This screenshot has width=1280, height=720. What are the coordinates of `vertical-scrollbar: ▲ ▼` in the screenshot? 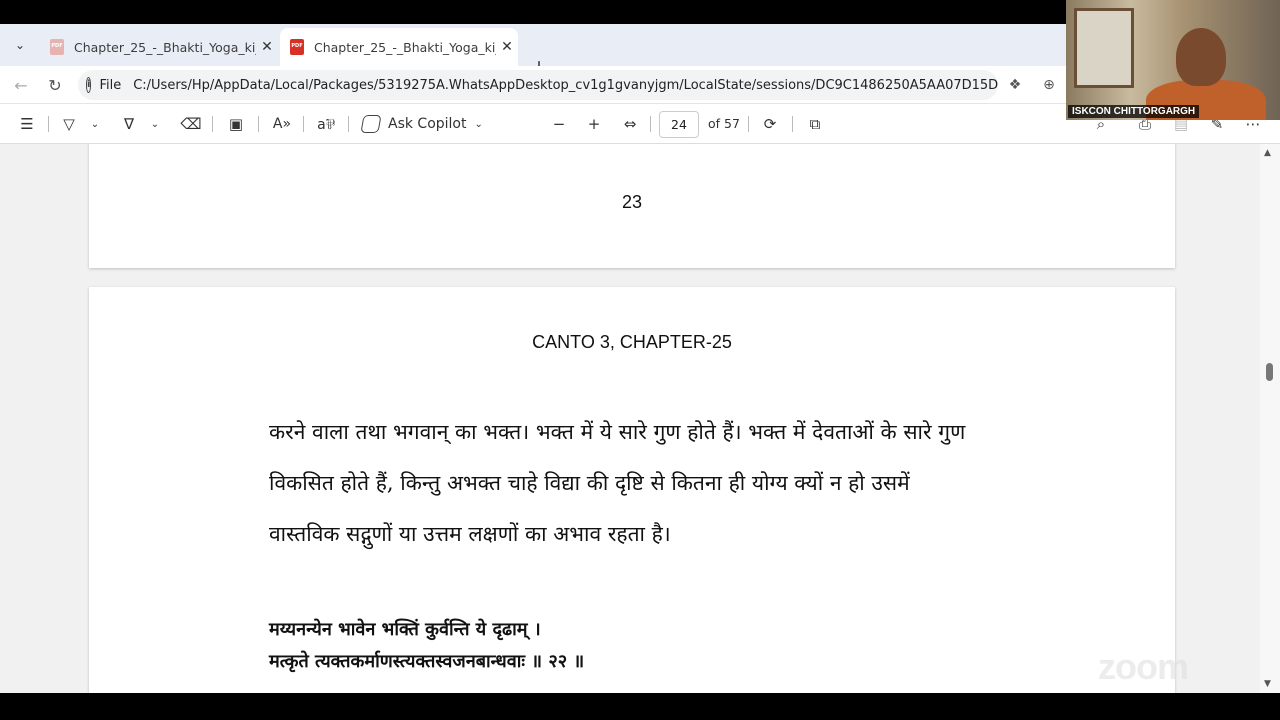 It's located at (1270, 418).